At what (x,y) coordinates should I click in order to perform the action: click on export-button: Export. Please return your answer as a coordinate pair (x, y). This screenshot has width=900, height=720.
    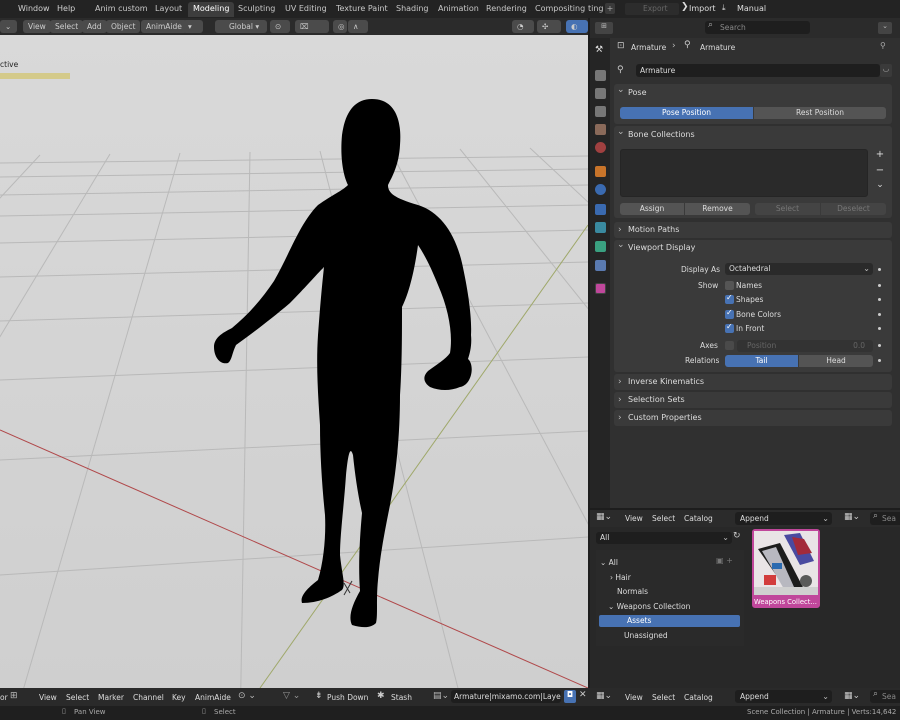
    Looking at the image, I should click on (652, 9).